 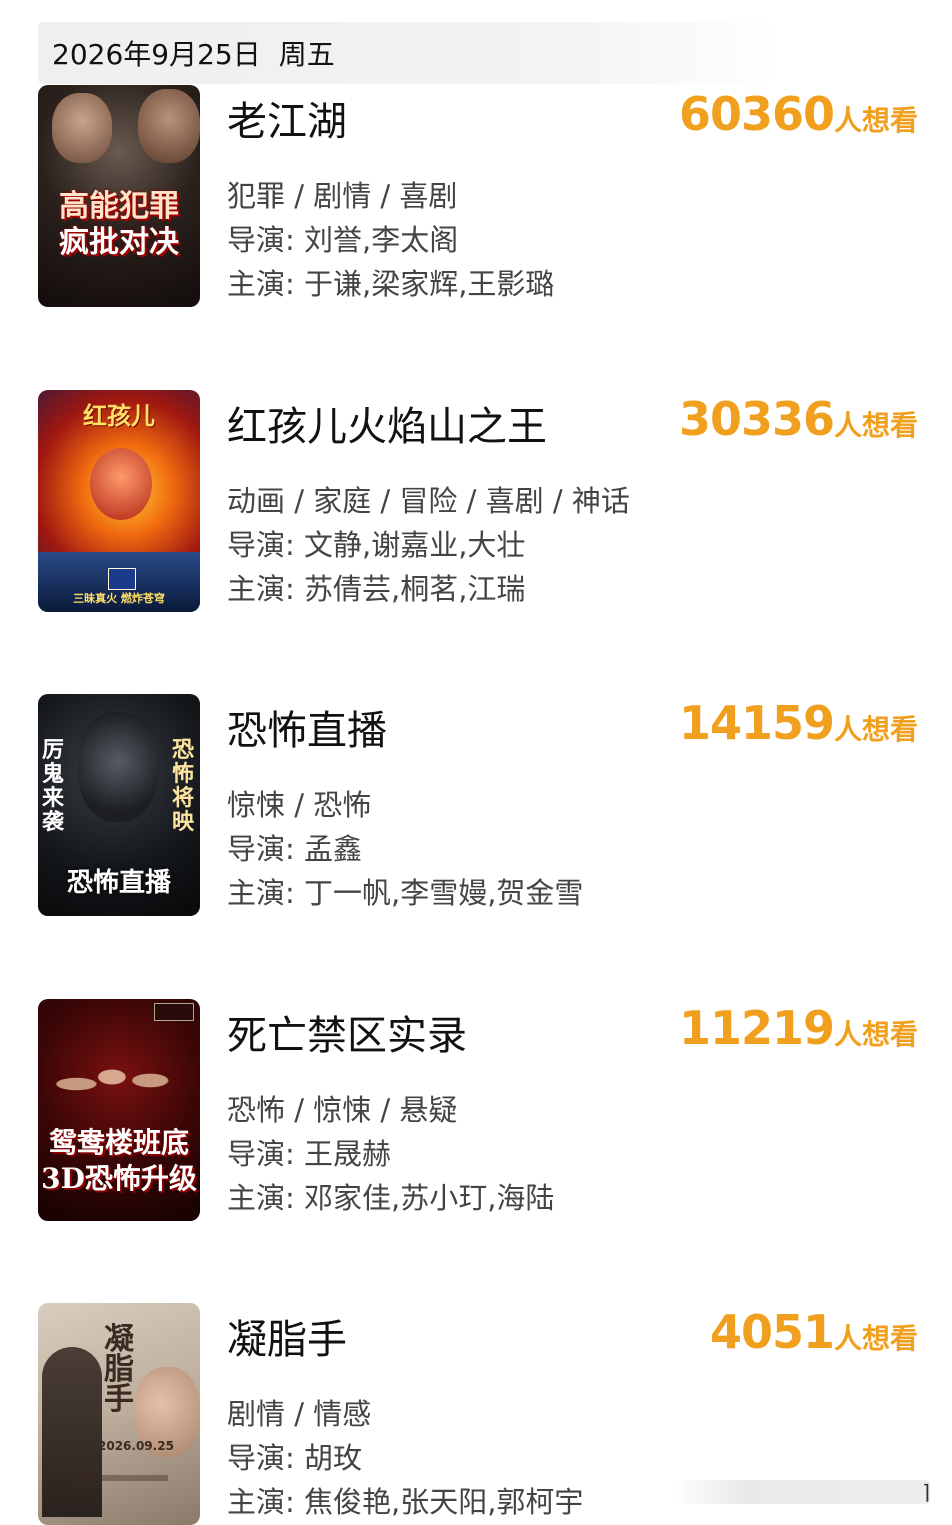 What do you see at coordinates (405, 893) in the screenshot?
I see `movie-cast: 主演: 丁一帆,李雪嫚,贺金雪` at bounding box center [405, 893].